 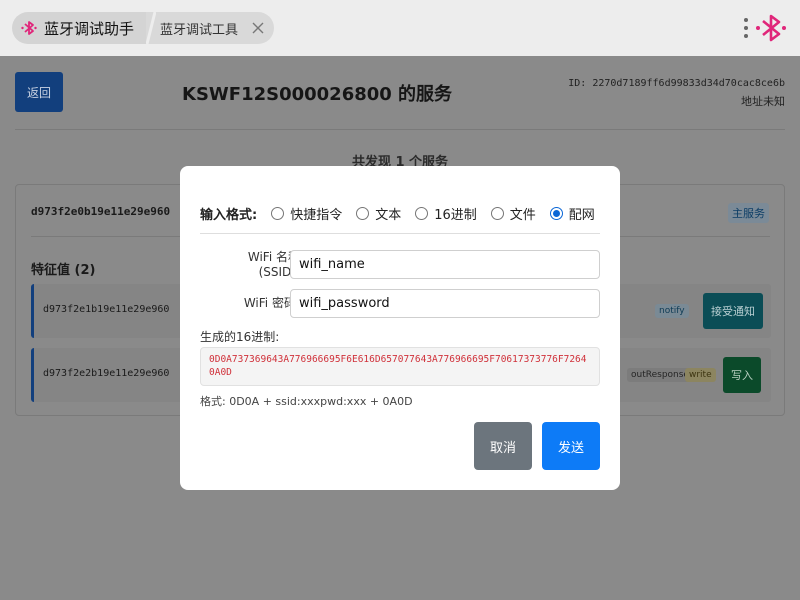 What do you see at coordinates (676, 83) in the screenshot?
I see `device-id: ID: 2270d7189ff6d99833d34d70cac8ce6b` at bounding box center [676, 83].